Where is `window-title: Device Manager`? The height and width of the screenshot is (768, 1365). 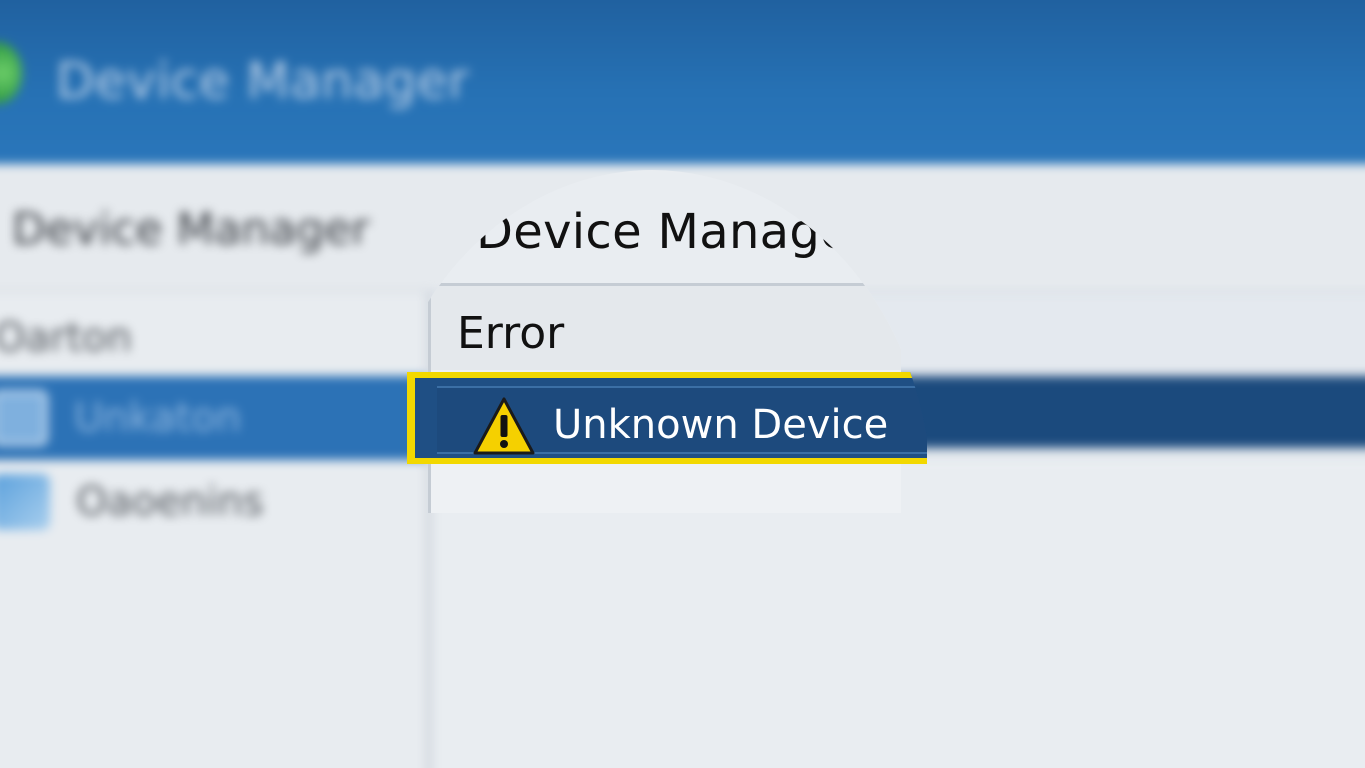
window-title: Device Manager is located at coordinates (263, 81).